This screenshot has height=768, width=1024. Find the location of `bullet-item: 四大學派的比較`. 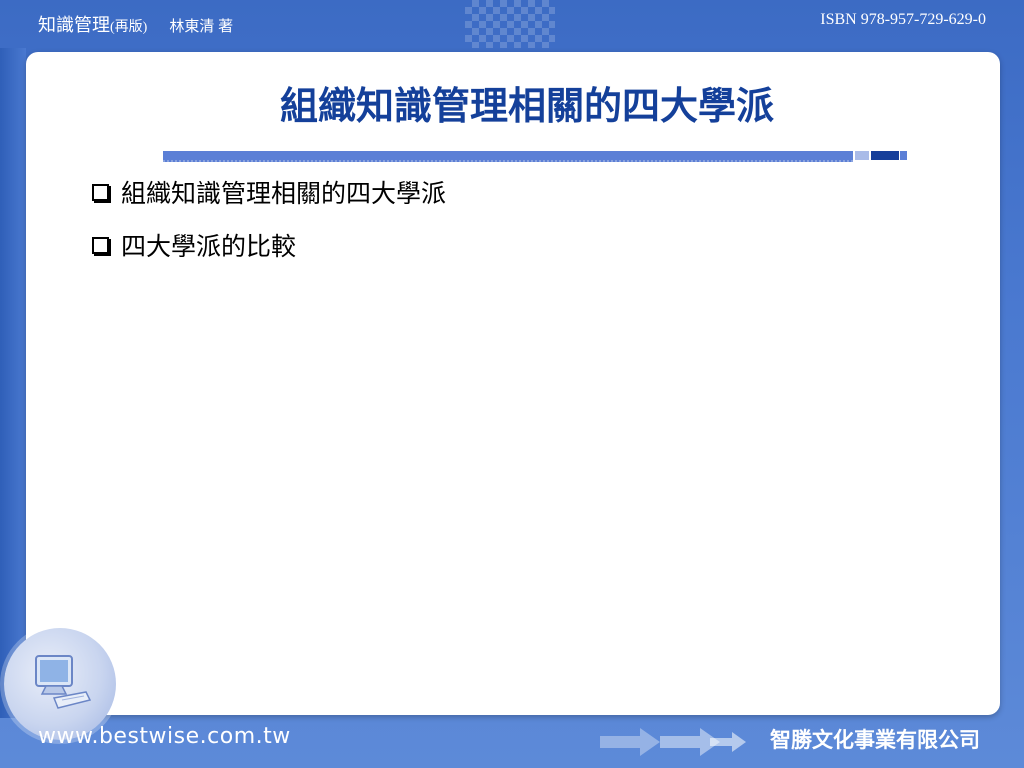

bullet-item: 四大學派的比較 is located at coordinates (269, 245).